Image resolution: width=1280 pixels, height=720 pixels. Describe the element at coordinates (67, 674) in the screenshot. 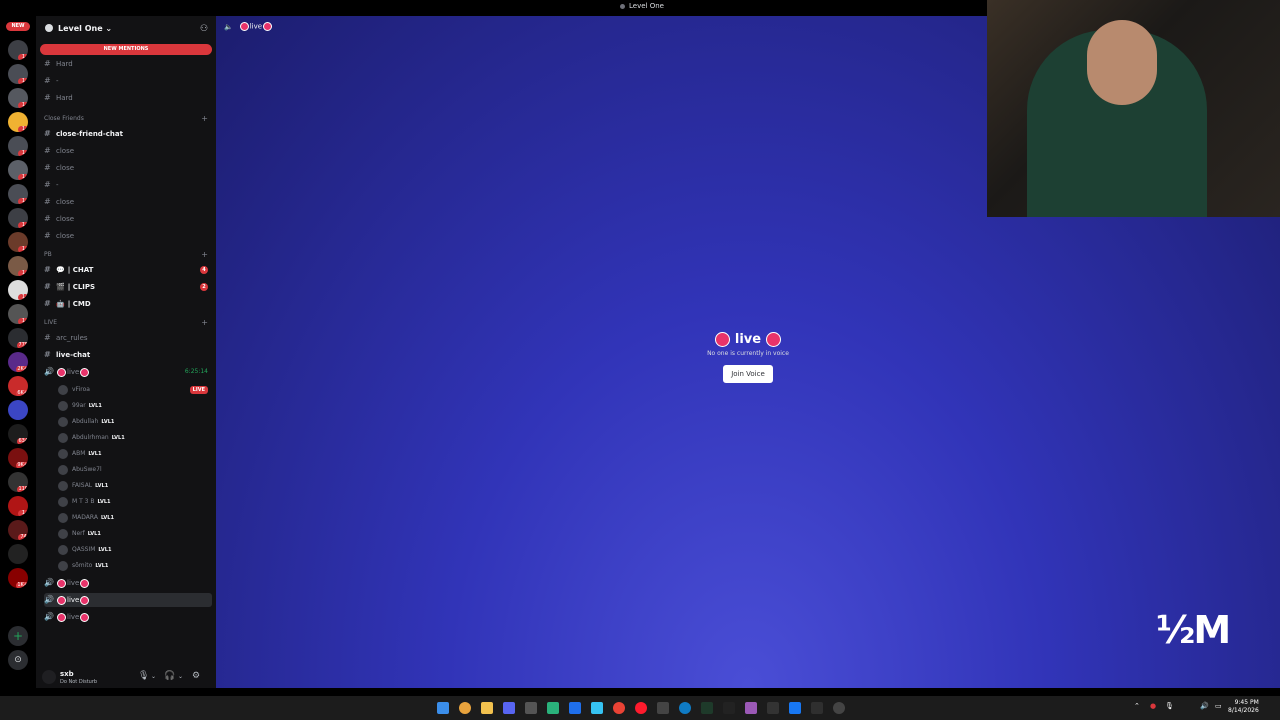

I see `user-name: sxb` at that location.